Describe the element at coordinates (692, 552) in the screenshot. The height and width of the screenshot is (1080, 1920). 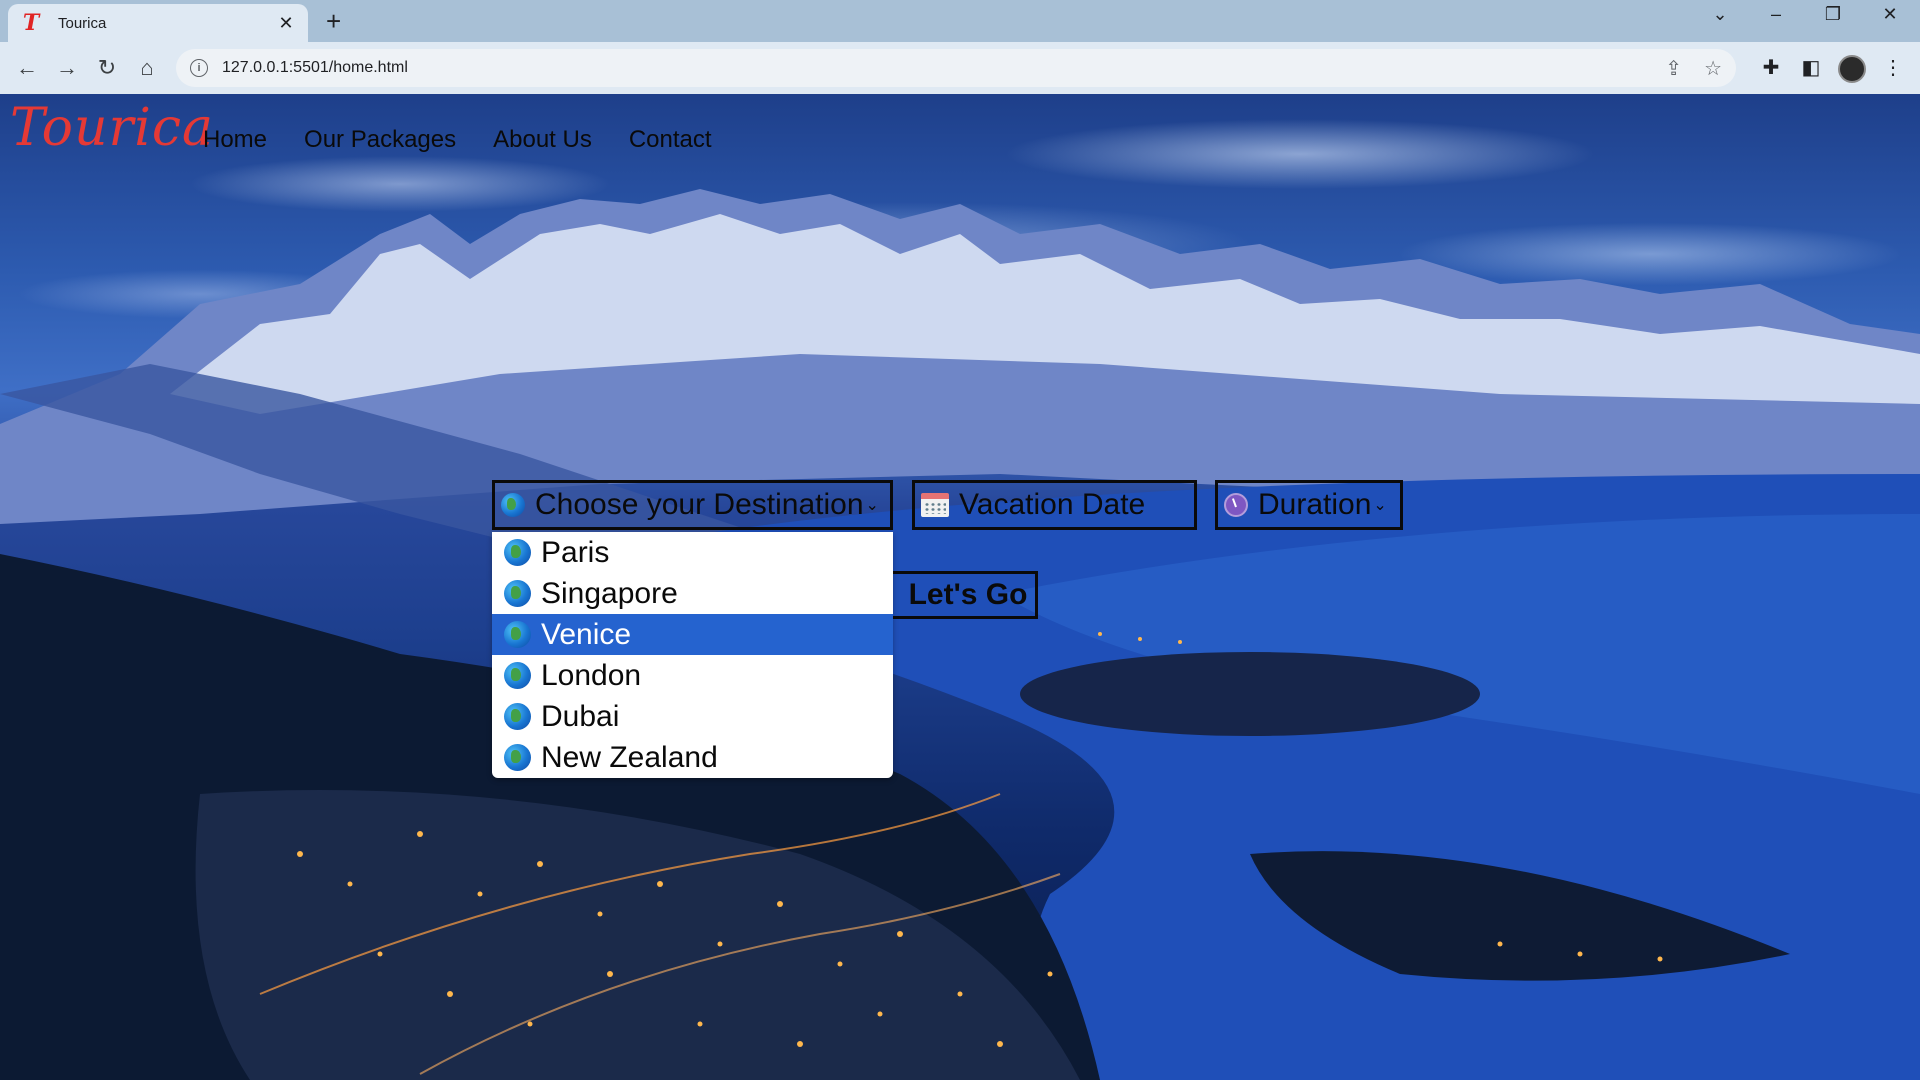
I see `destination-option-paris: Paris` at that location.